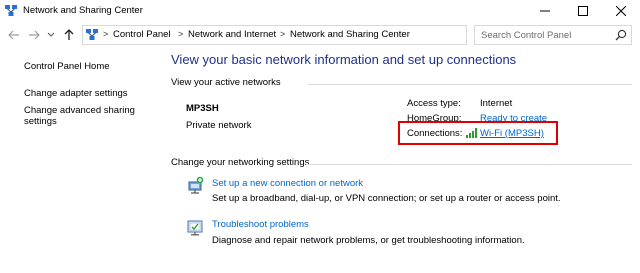  What do you see at coordinates (240, 162) in the screenshot?
I see `change-settings-section-label: Change your networking settings` at bounding box center [240, 162].